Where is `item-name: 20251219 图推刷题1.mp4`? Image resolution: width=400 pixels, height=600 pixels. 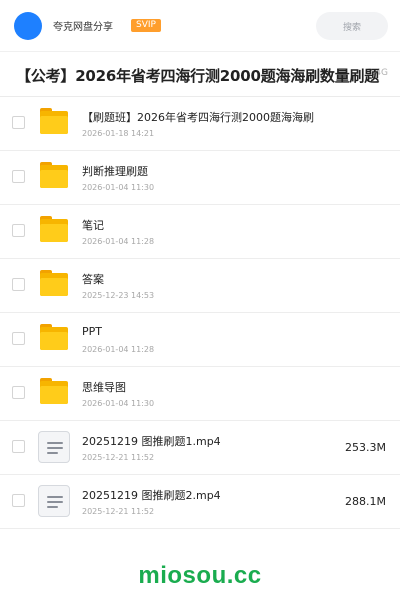 item-name: 20251219 图推刷题1.mp4 is located at coordinates (151, 441).